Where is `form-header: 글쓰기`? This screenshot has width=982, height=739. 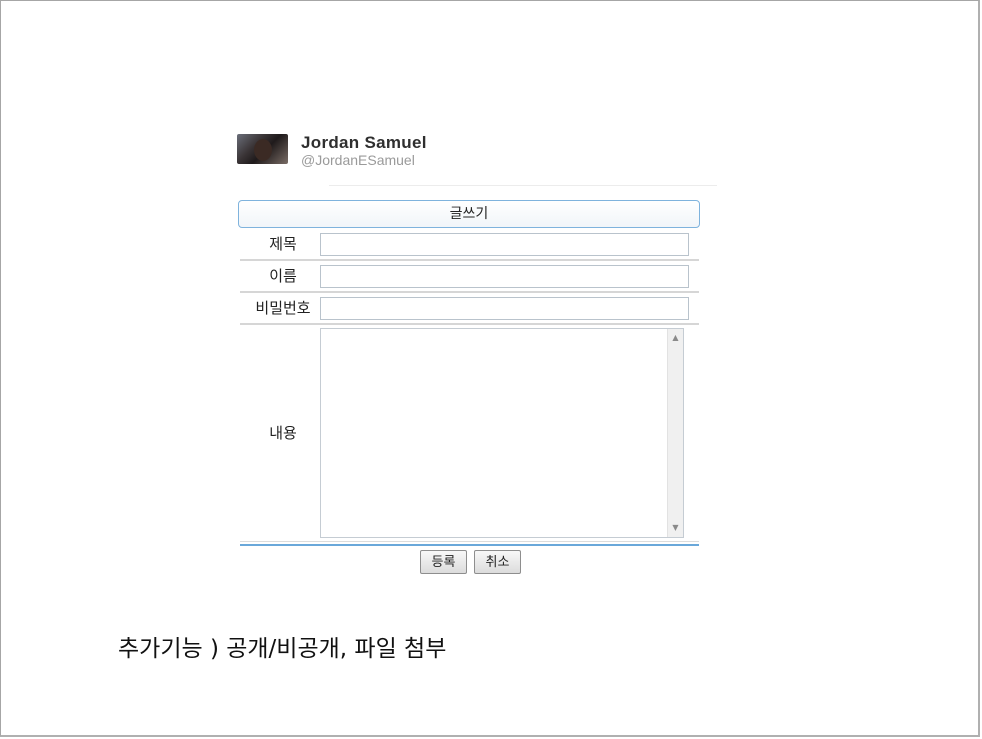
form-header: 글쓰기 is located at coordinates (469, 214).